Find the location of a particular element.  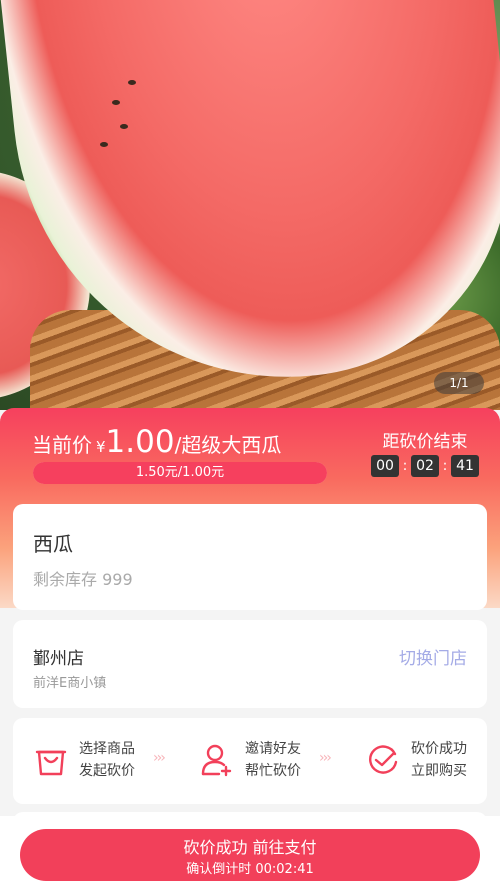

check-circle-icon is located at coordinates (383, 759).